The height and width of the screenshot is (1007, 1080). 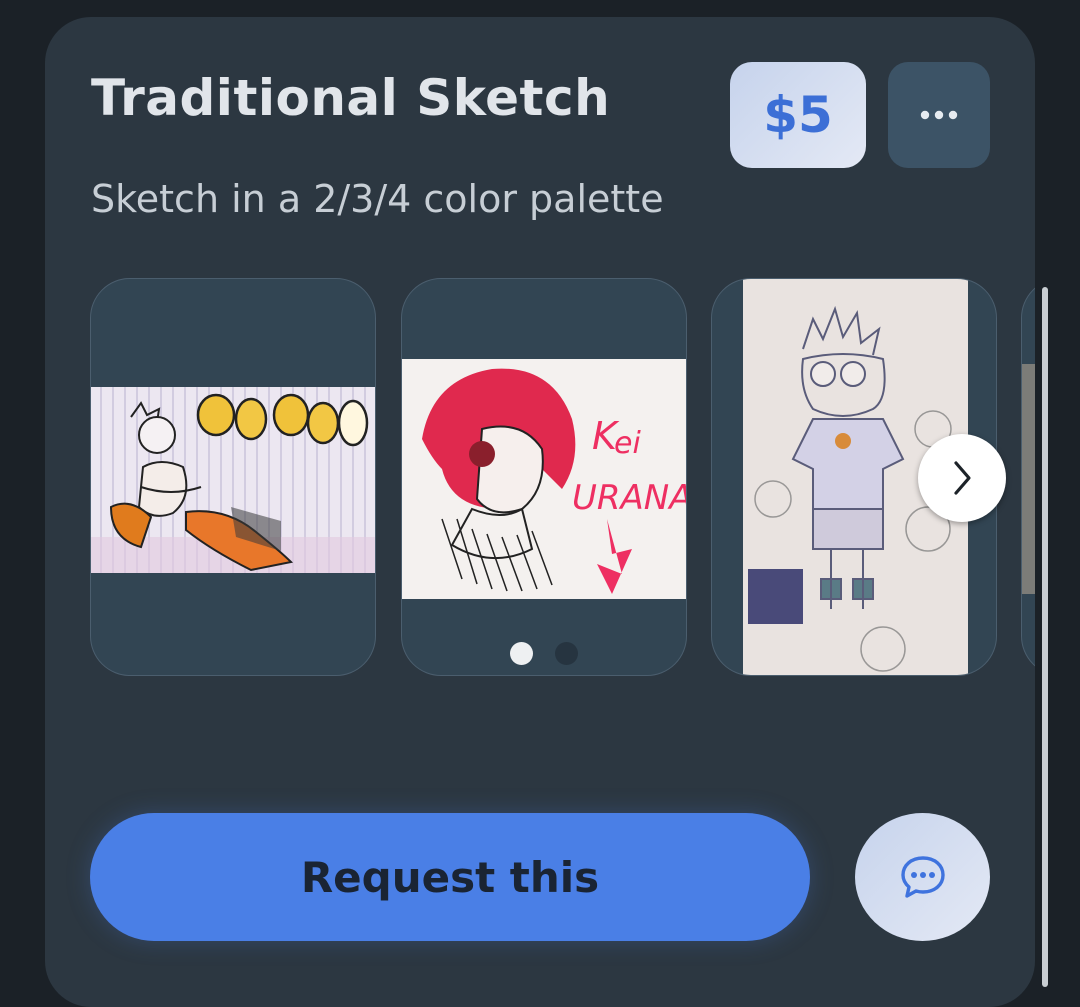 I want to click on ellipsis-icon, so click(x=939, y=115).